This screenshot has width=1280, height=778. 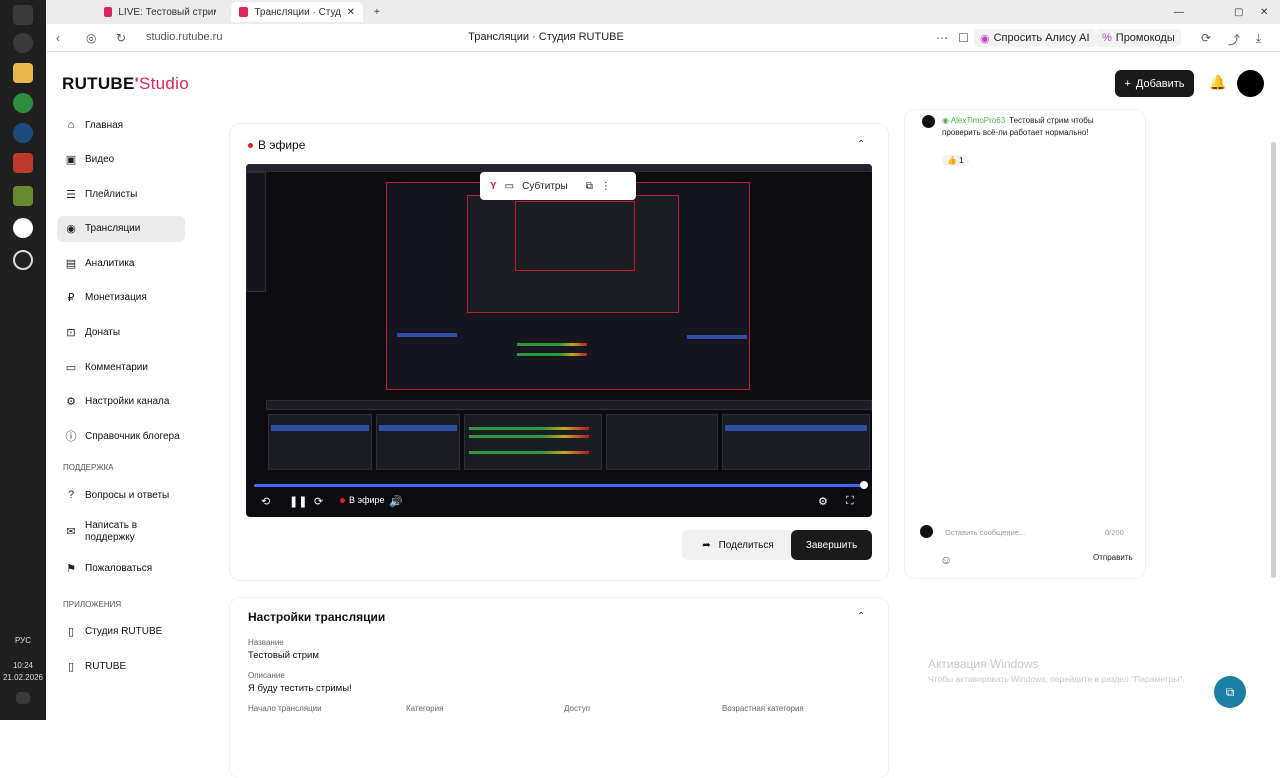 What do you see at coordinates (831, 545) in the screenshot?
I see `end-stream-button: Завершить` at bounding box center [831, 545].